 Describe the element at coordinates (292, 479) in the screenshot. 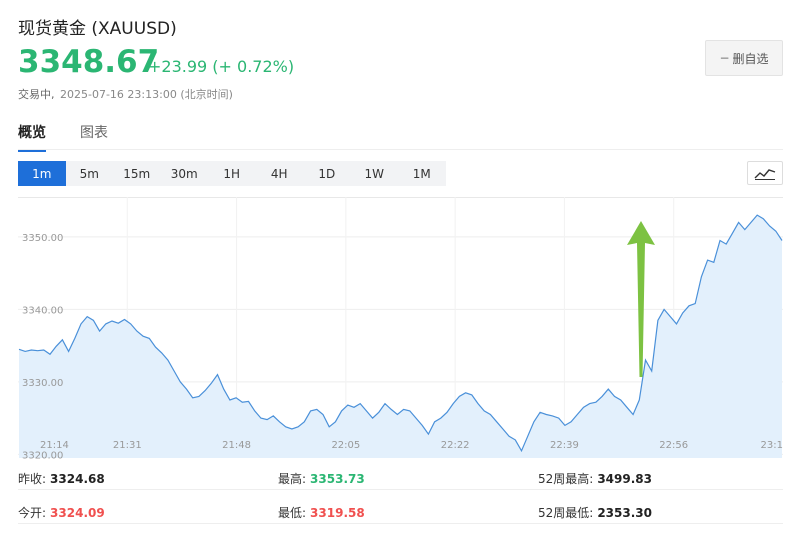

I see `stat-label: 最高:` at that location.